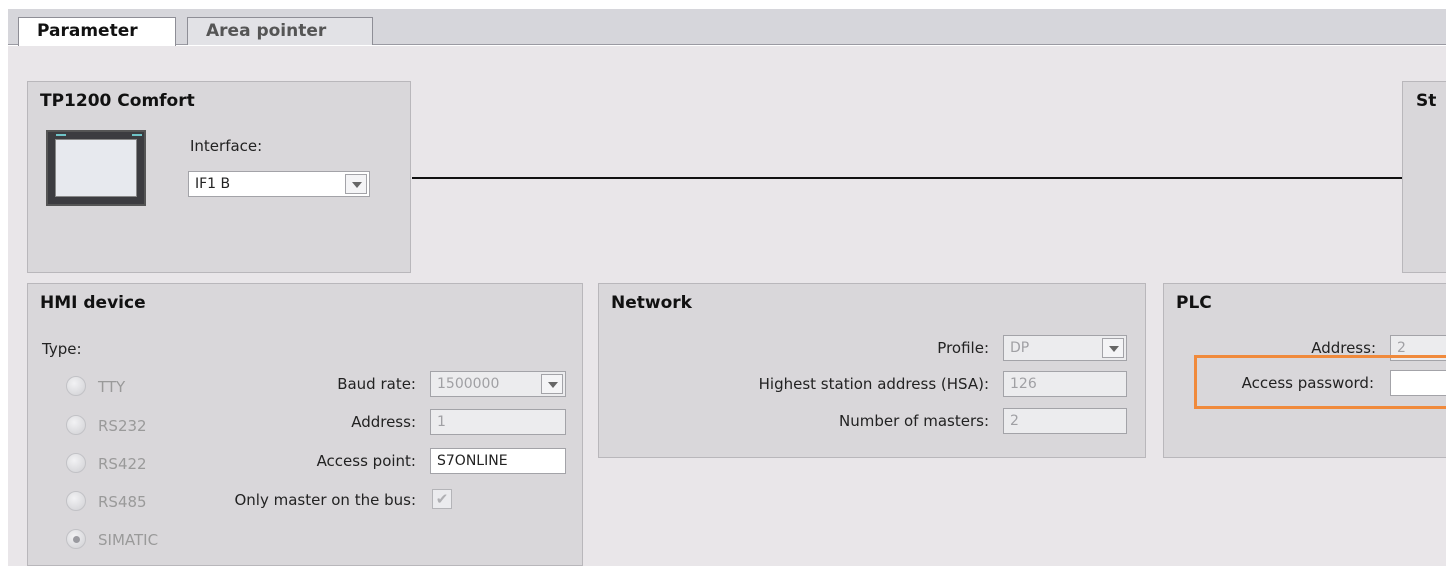 The image size is (1446, 566). What do you see at coordinates (1418, 383) in the screenshot?
I see `access-password-field` at bounding box center [1418, 383].